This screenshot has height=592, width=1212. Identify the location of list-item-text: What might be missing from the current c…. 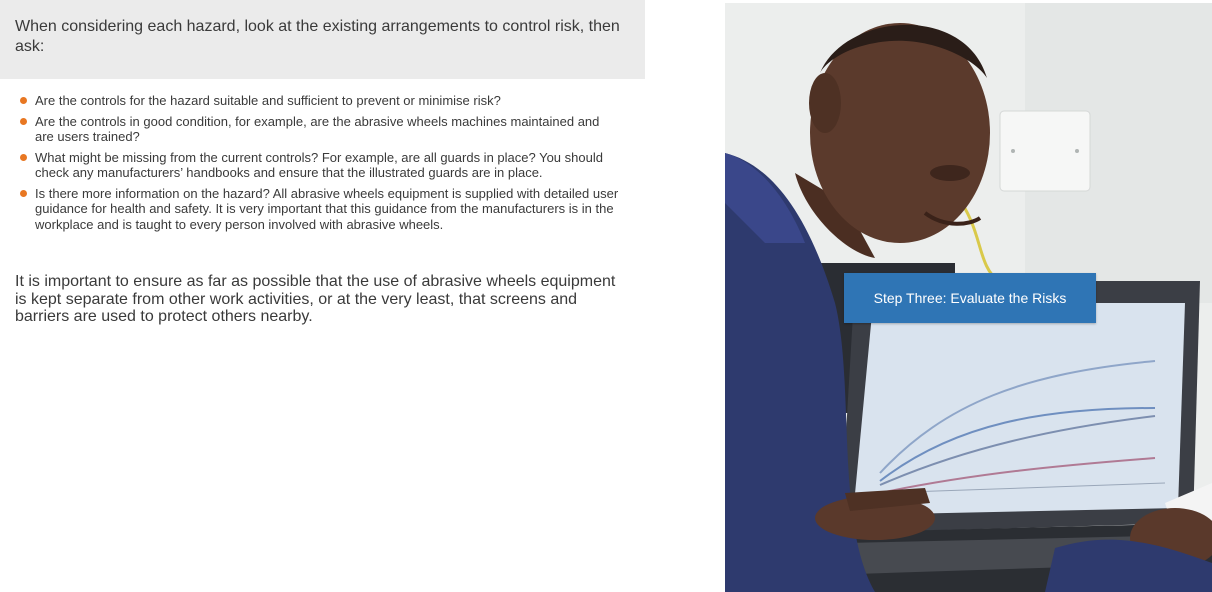
(319, 165).